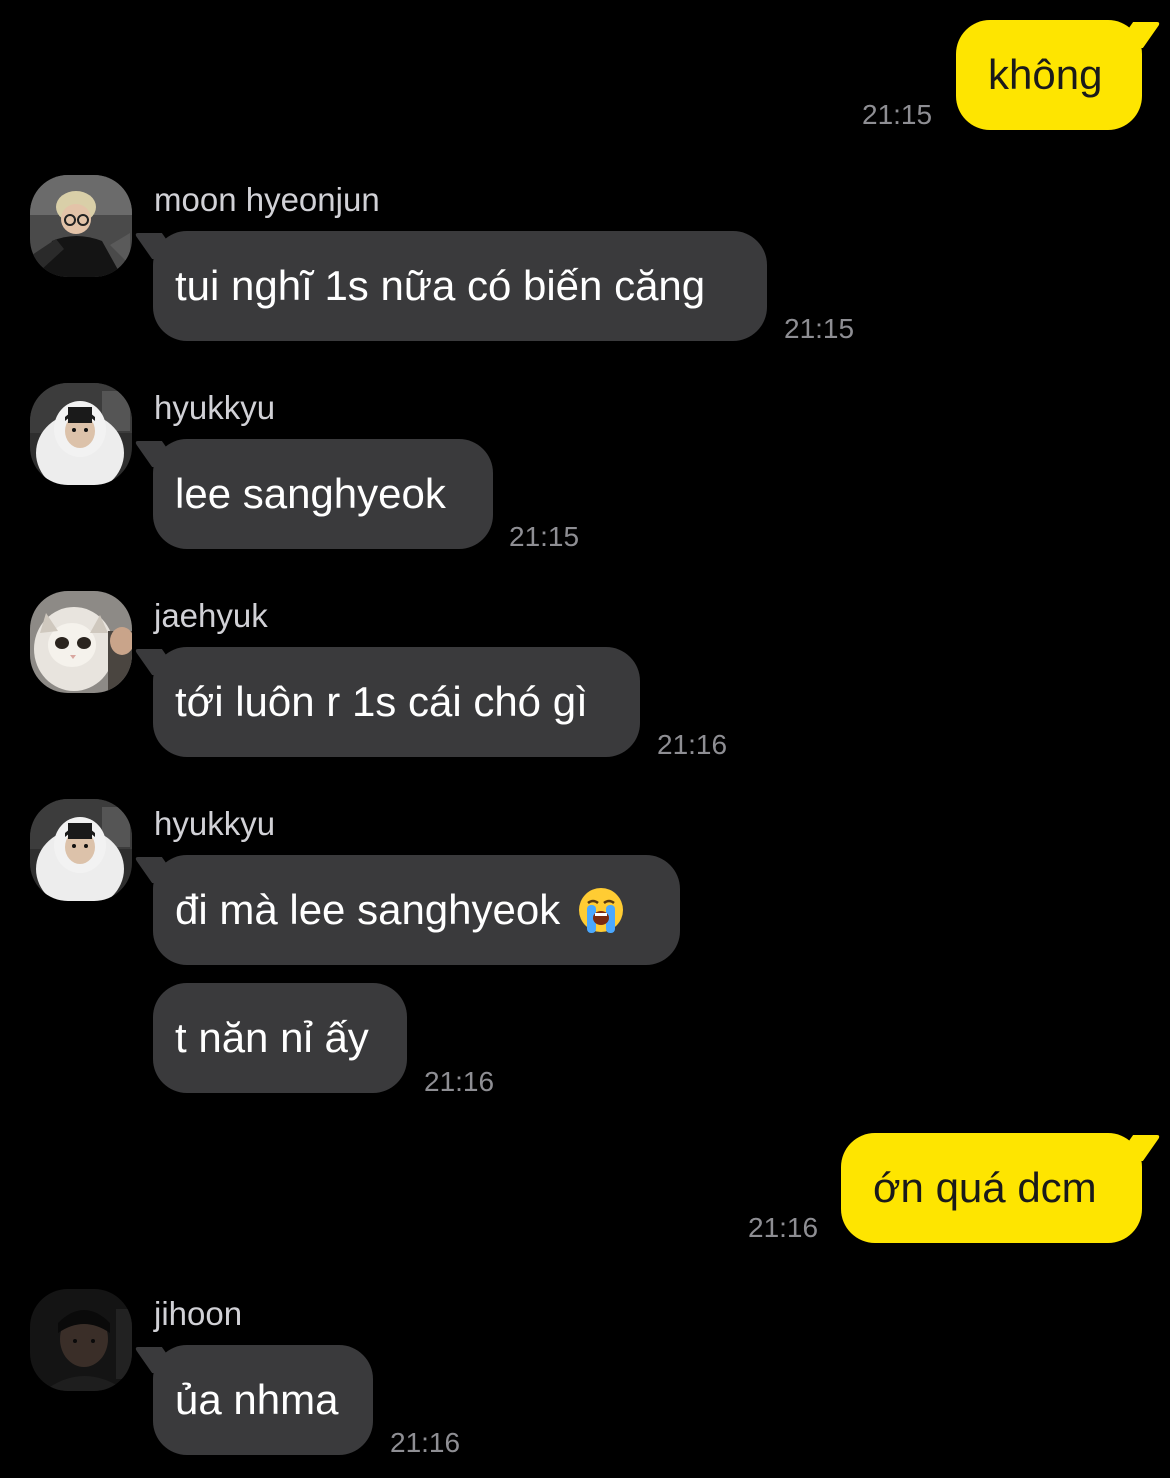 This screenshot has height=1478, width=1170. Describe the element at coordinates (985, 1187) in the screenshot. I see `message-text: ớn quá dcm` at that location.